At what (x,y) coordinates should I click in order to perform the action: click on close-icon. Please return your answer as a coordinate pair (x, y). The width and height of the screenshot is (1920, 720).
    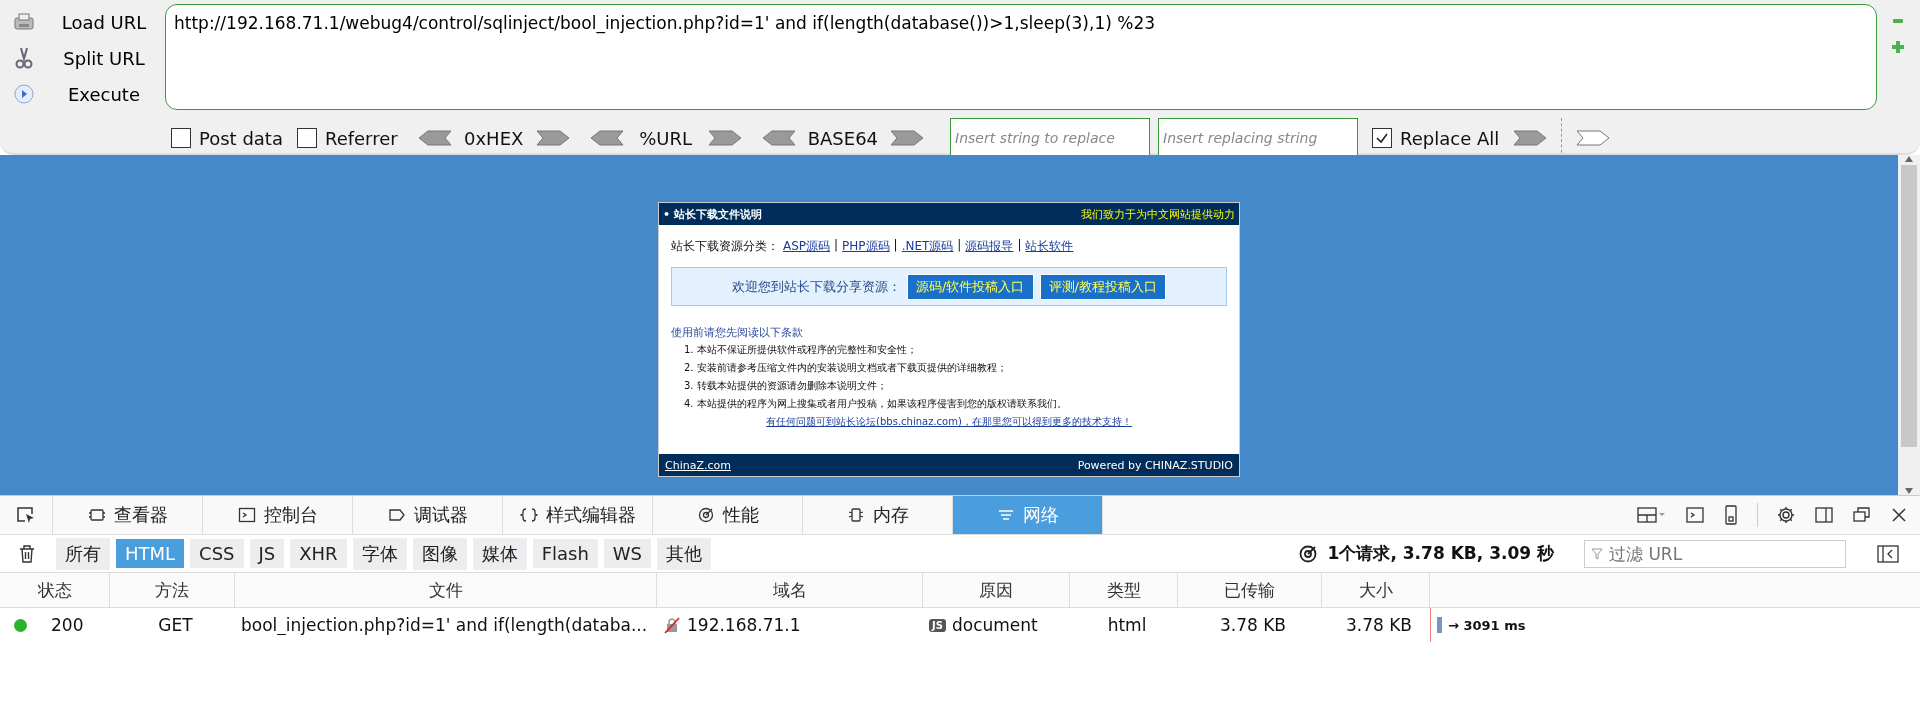
    Looking at the image, I should click on (1899, 515).